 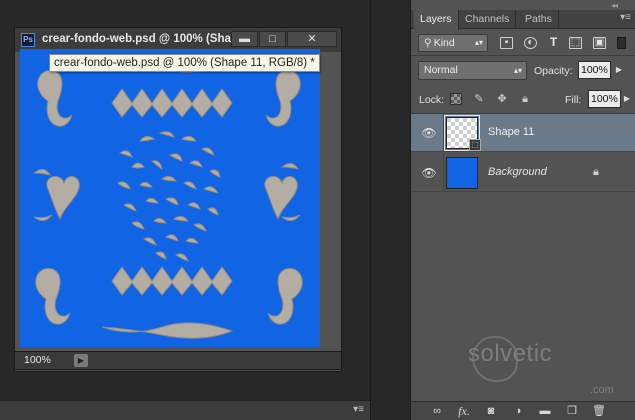 I want to click on status-menu-icon: ▶, so click(x=81, y=360).